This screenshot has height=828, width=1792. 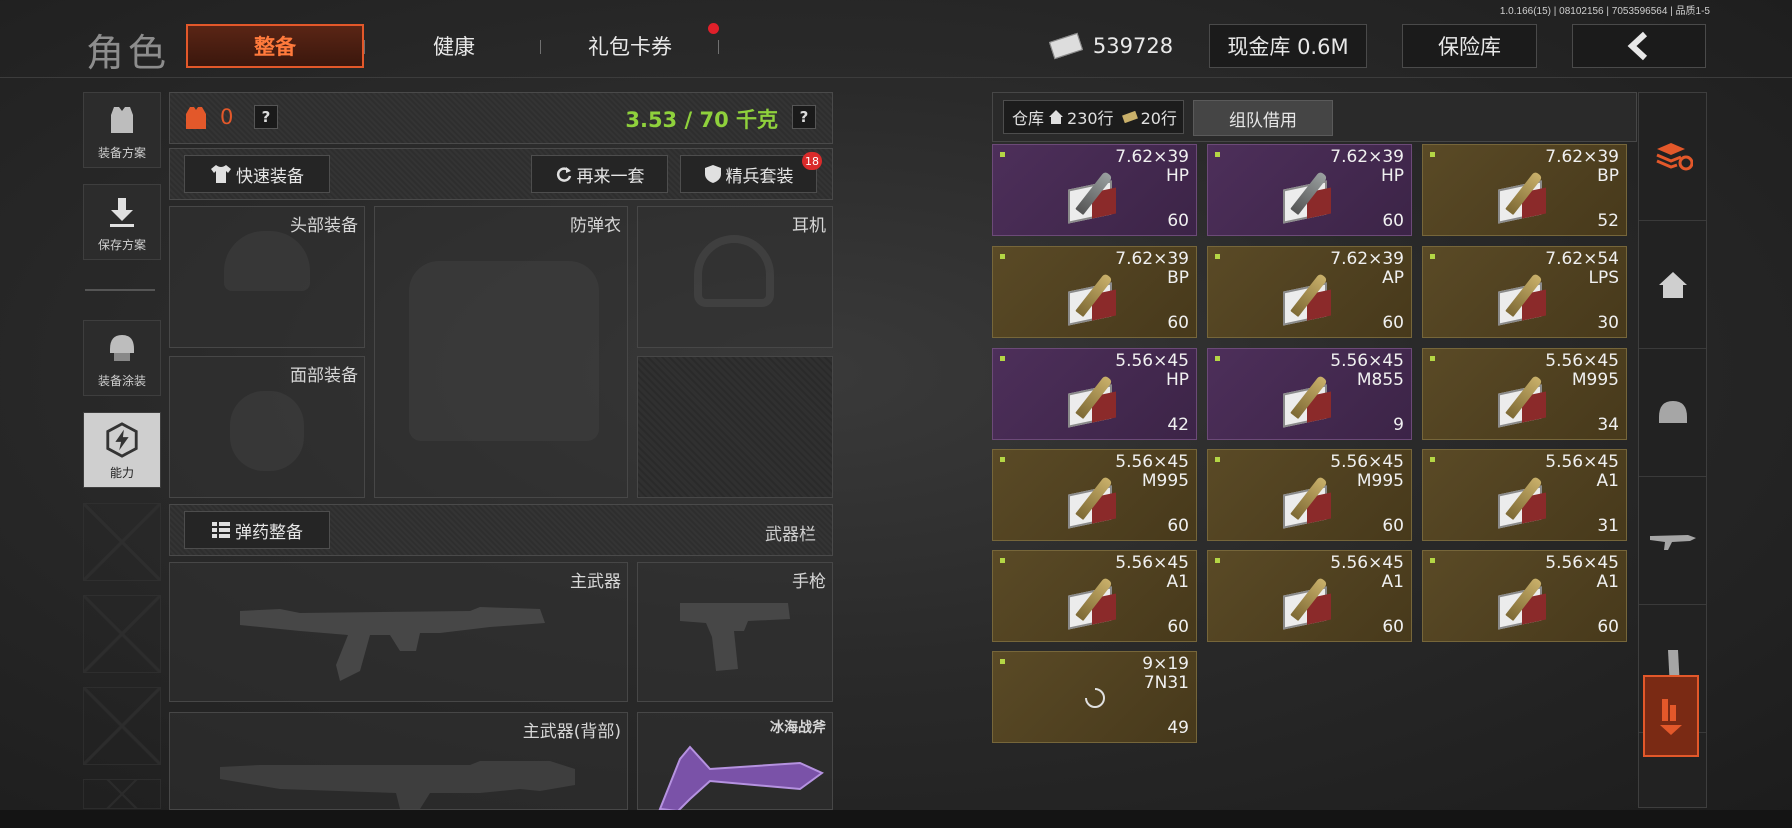 What do you see at coordinates (266, 117) in the screenshot?
I see `help-button: ?` at bounding box center [266, 117].